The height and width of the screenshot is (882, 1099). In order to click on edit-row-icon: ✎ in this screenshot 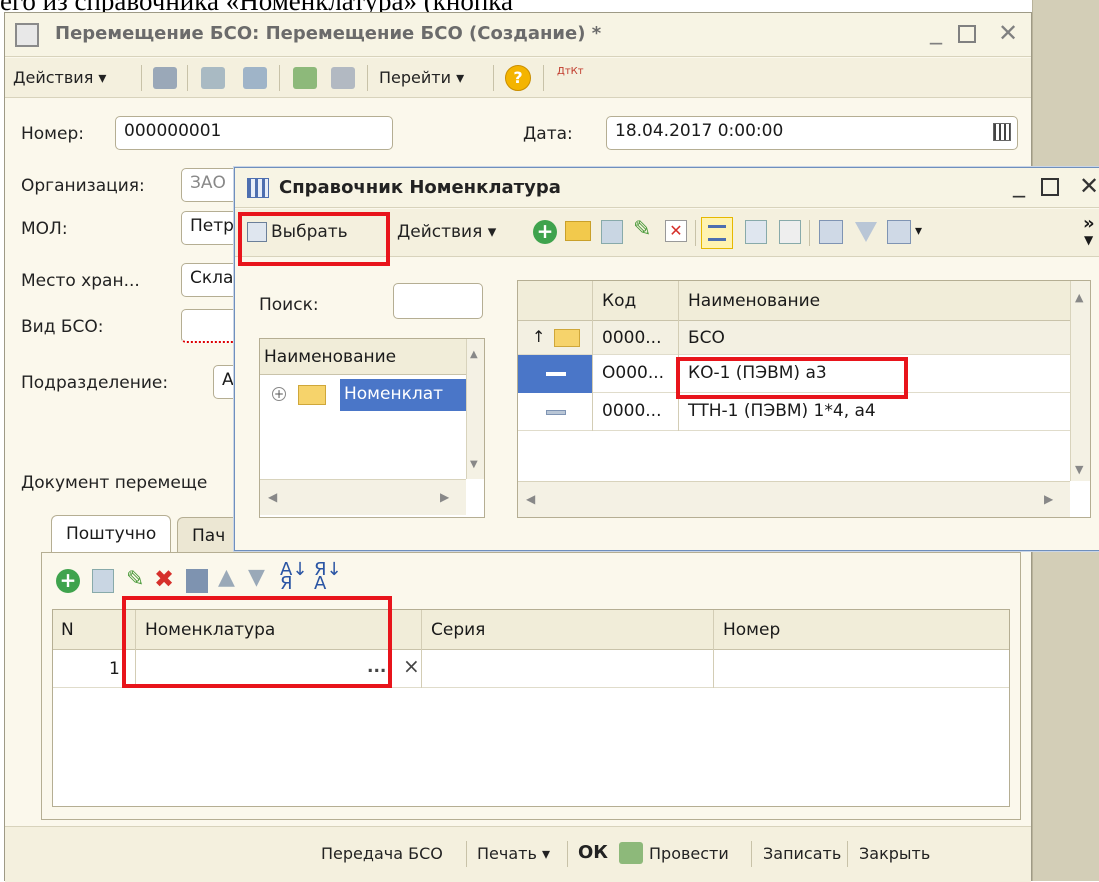, I will do `click(135, 579)`.